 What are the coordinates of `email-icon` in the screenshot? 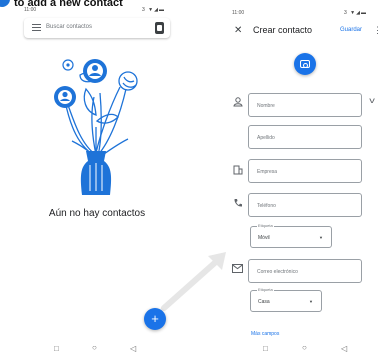 It's located at (237, 268).